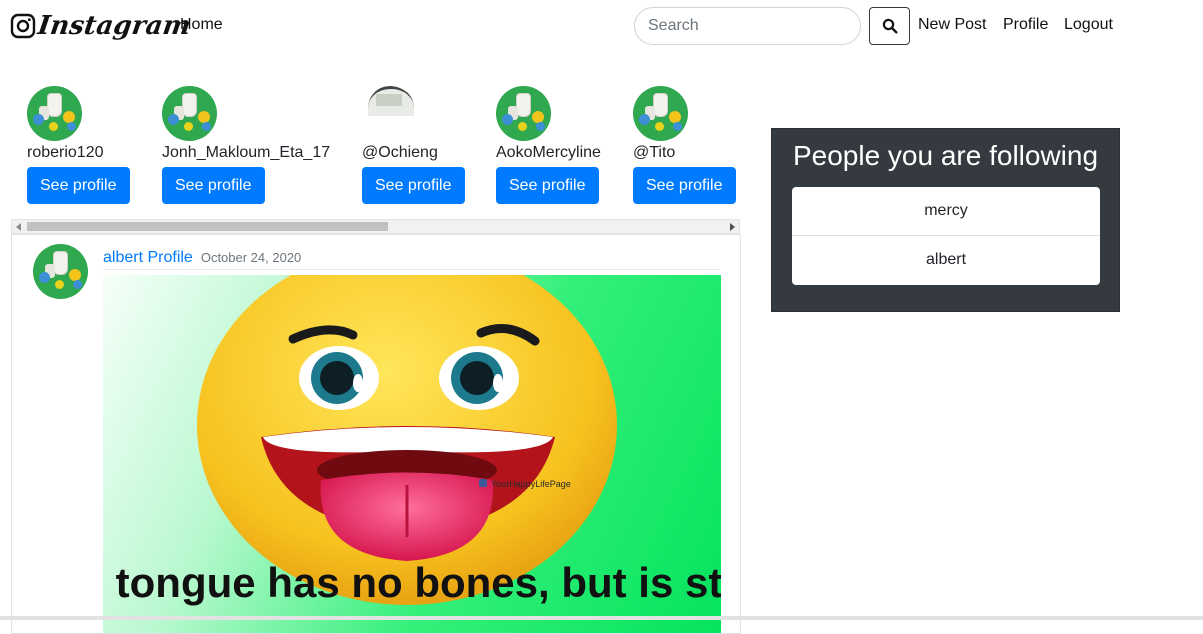  Describe the element at coordinates (945, 155) in the screenshot. I see `following-title: People you are following` at that location.